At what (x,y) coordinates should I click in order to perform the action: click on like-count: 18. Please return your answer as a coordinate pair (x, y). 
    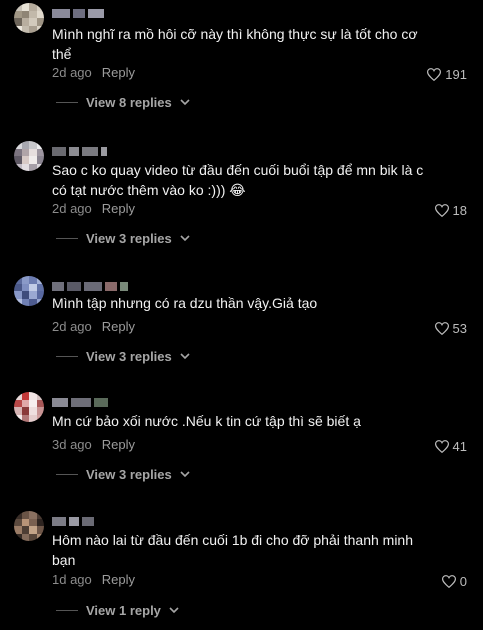
    Looking at the image, I should click on (459, 210).